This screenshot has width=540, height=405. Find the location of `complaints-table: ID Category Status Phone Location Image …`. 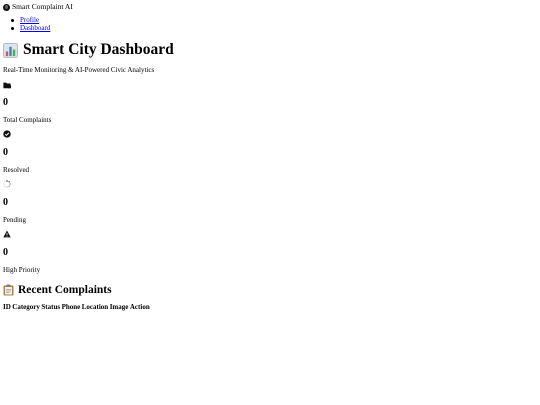

complaints-table: ID Category Status Phone Location Image … is located at coordinates (77, 307).